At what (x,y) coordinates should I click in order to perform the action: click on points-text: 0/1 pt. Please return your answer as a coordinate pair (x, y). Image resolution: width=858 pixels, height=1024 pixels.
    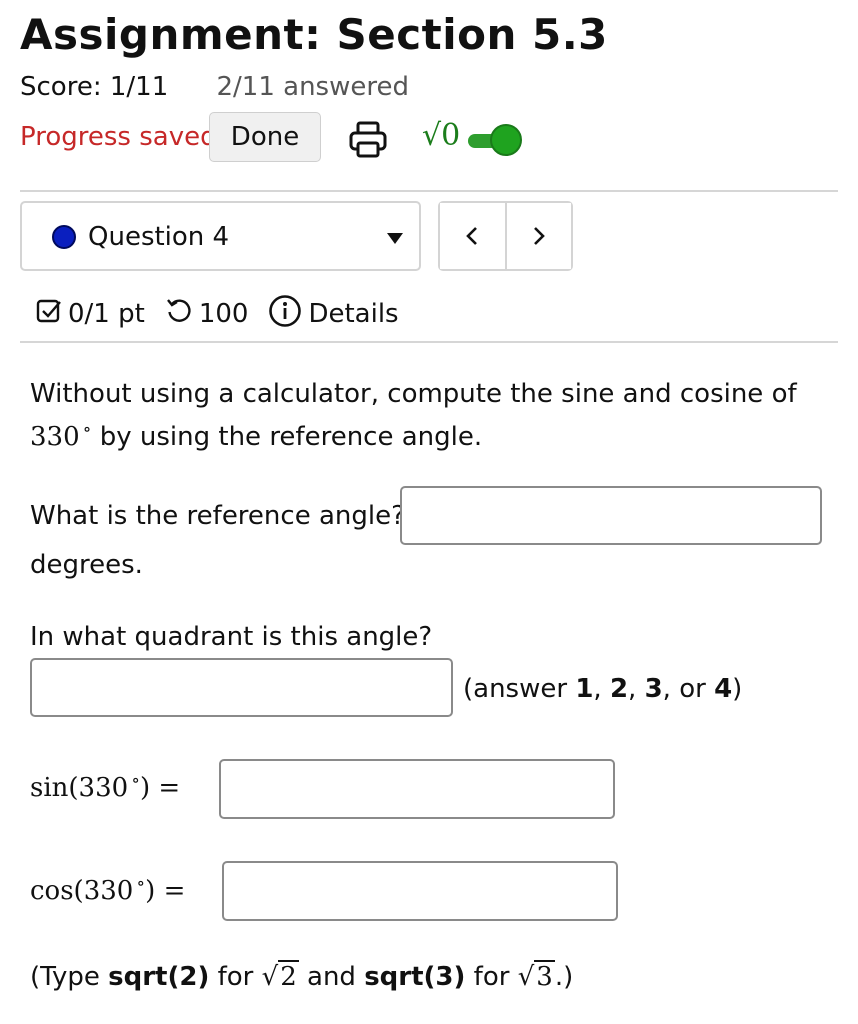
    Looking at the image, I should click on (106, 314).